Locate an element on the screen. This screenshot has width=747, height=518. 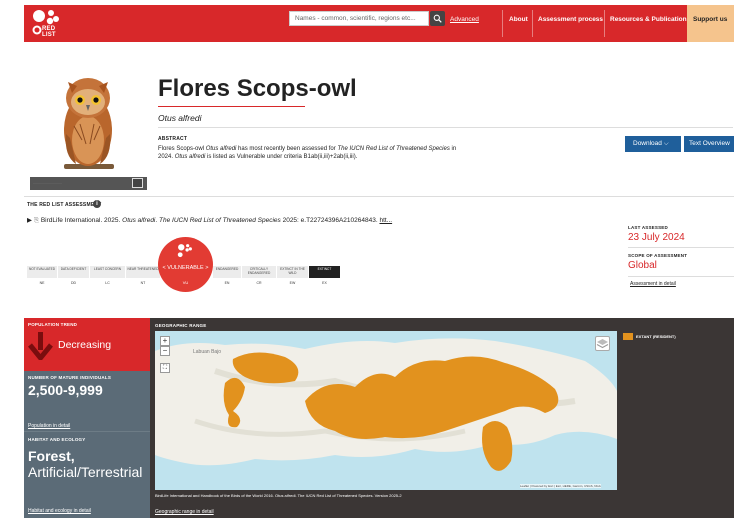
category-abbr: CR is located at coordinates (259, 283).